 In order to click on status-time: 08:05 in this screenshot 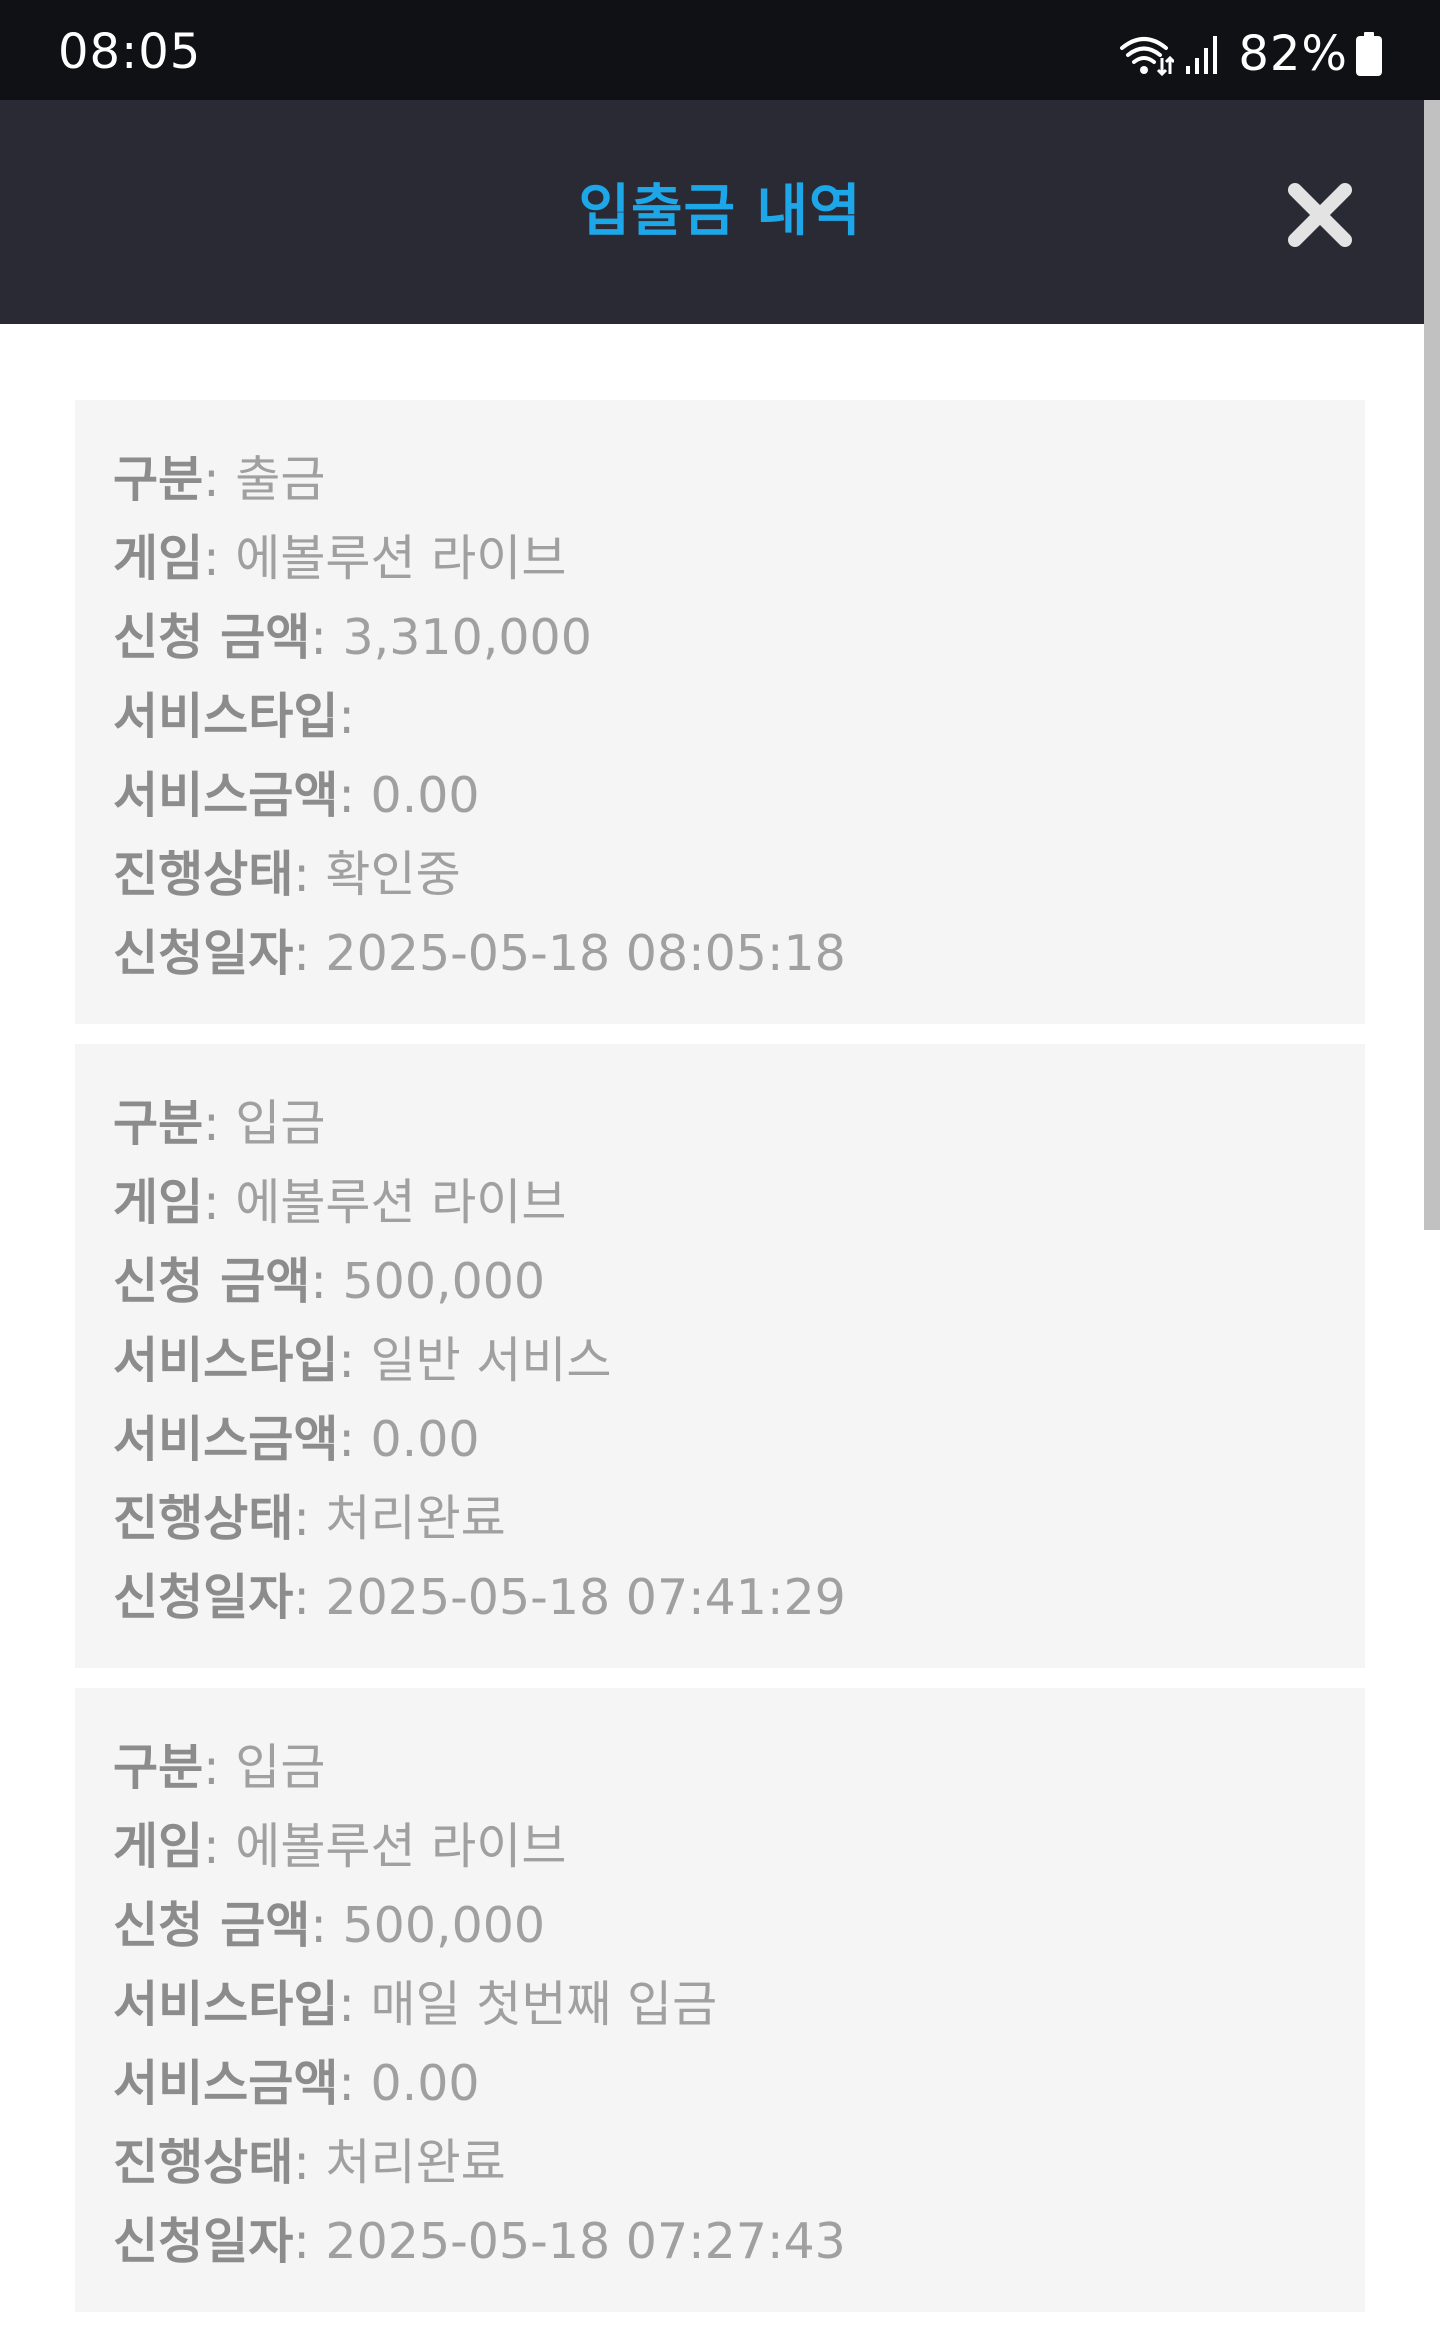, I will do `click(130, 52)`.